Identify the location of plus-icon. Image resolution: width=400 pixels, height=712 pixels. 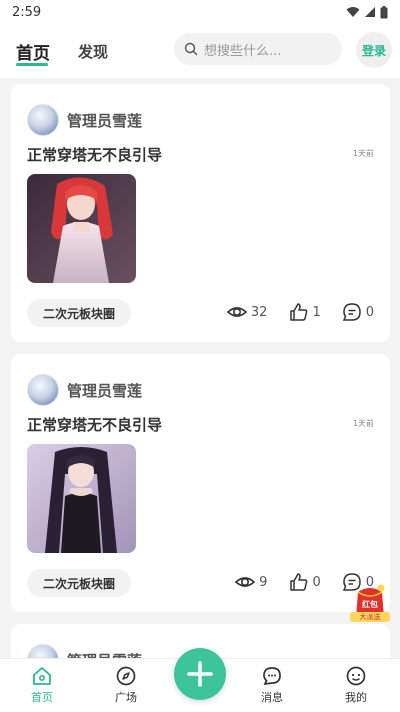
(200, 674).